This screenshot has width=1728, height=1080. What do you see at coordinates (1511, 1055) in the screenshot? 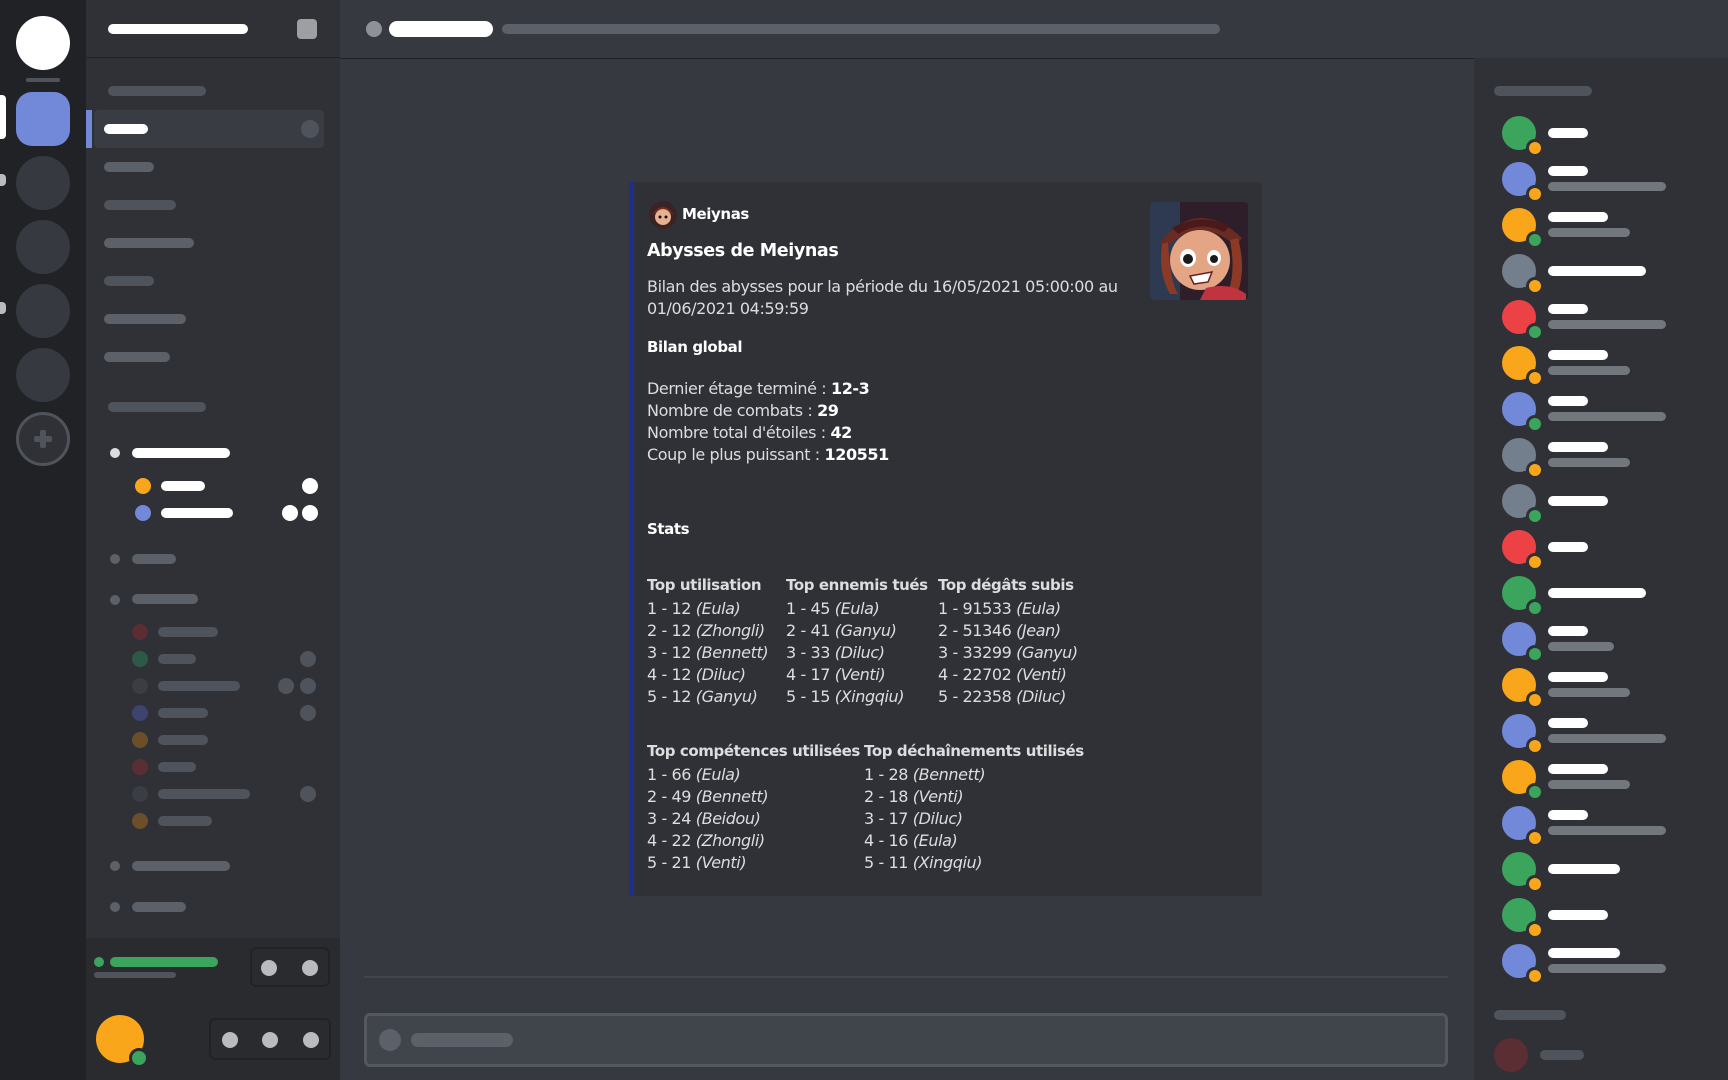
I see `avatar` at bounding box center [1511, 1055].